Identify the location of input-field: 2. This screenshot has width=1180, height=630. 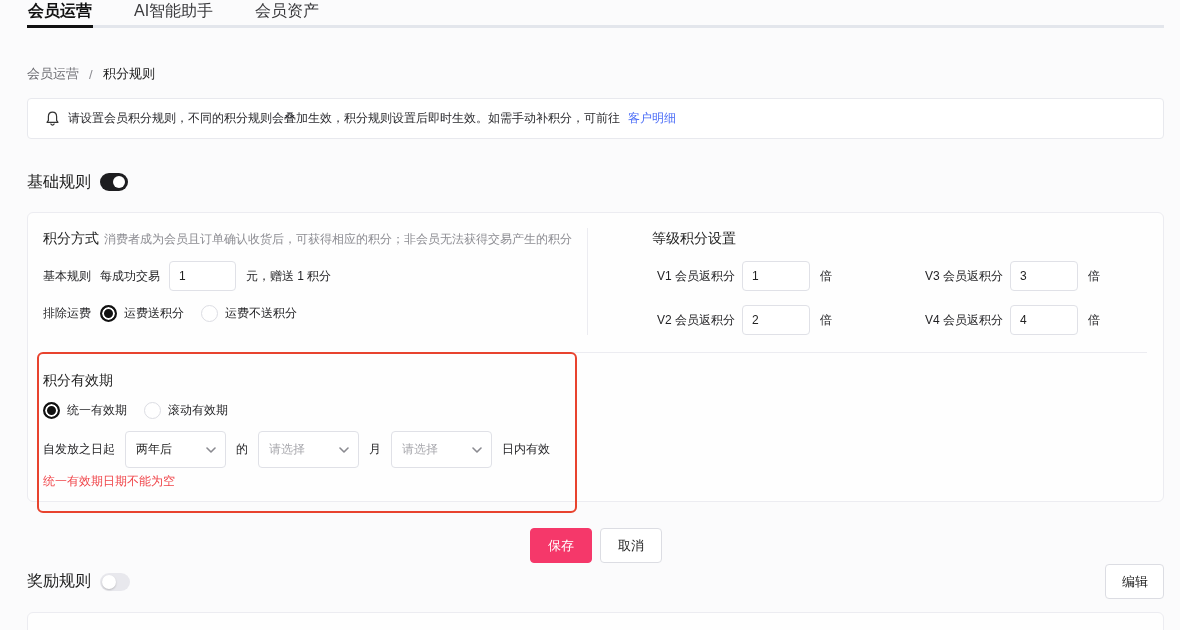
(776, 320).